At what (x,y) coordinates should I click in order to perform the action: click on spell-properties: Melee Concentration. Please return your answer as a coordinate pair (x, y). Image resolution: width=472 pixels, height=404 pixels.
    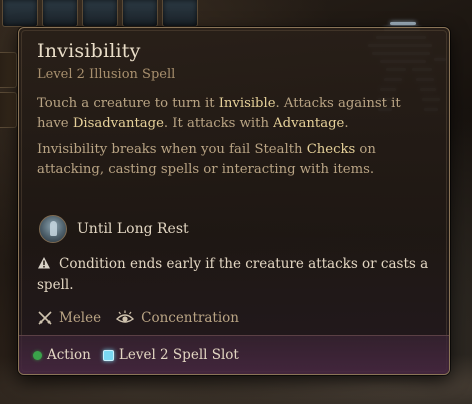
    Looking at the image, I should click on (138, 318).